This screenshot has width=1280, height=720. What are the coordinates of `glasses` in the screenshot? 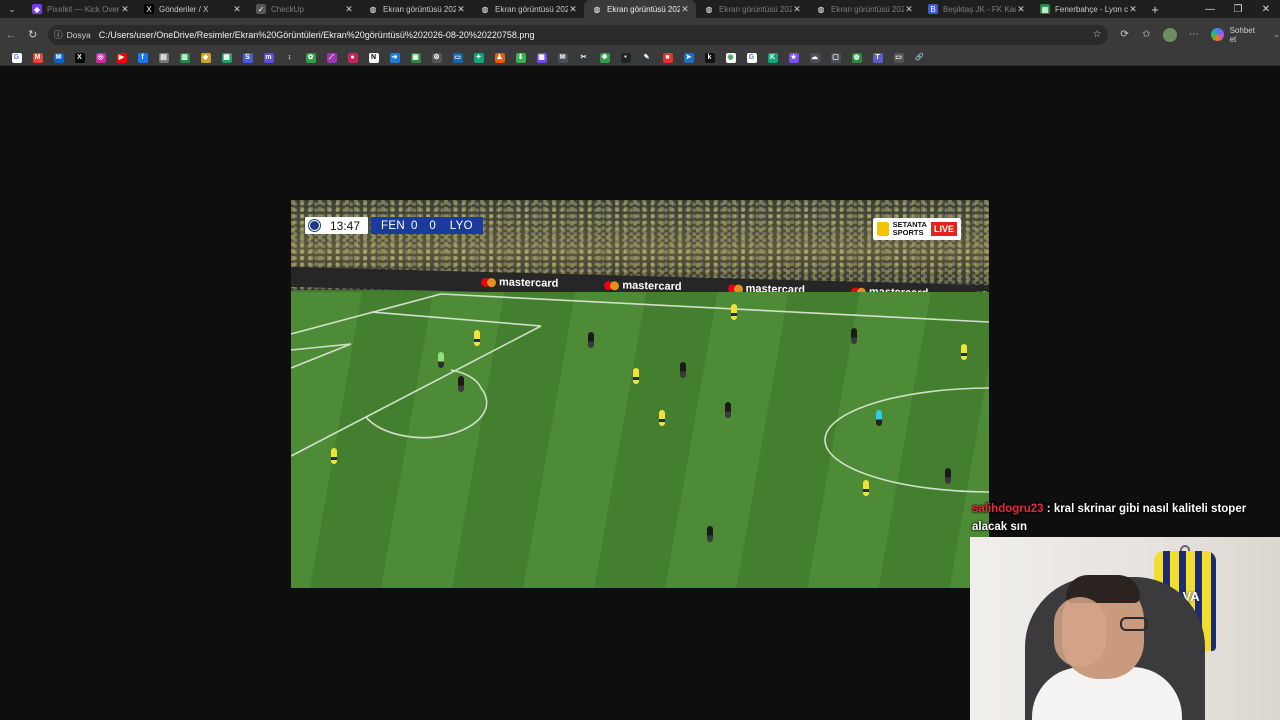 It's located at (1134, 624).